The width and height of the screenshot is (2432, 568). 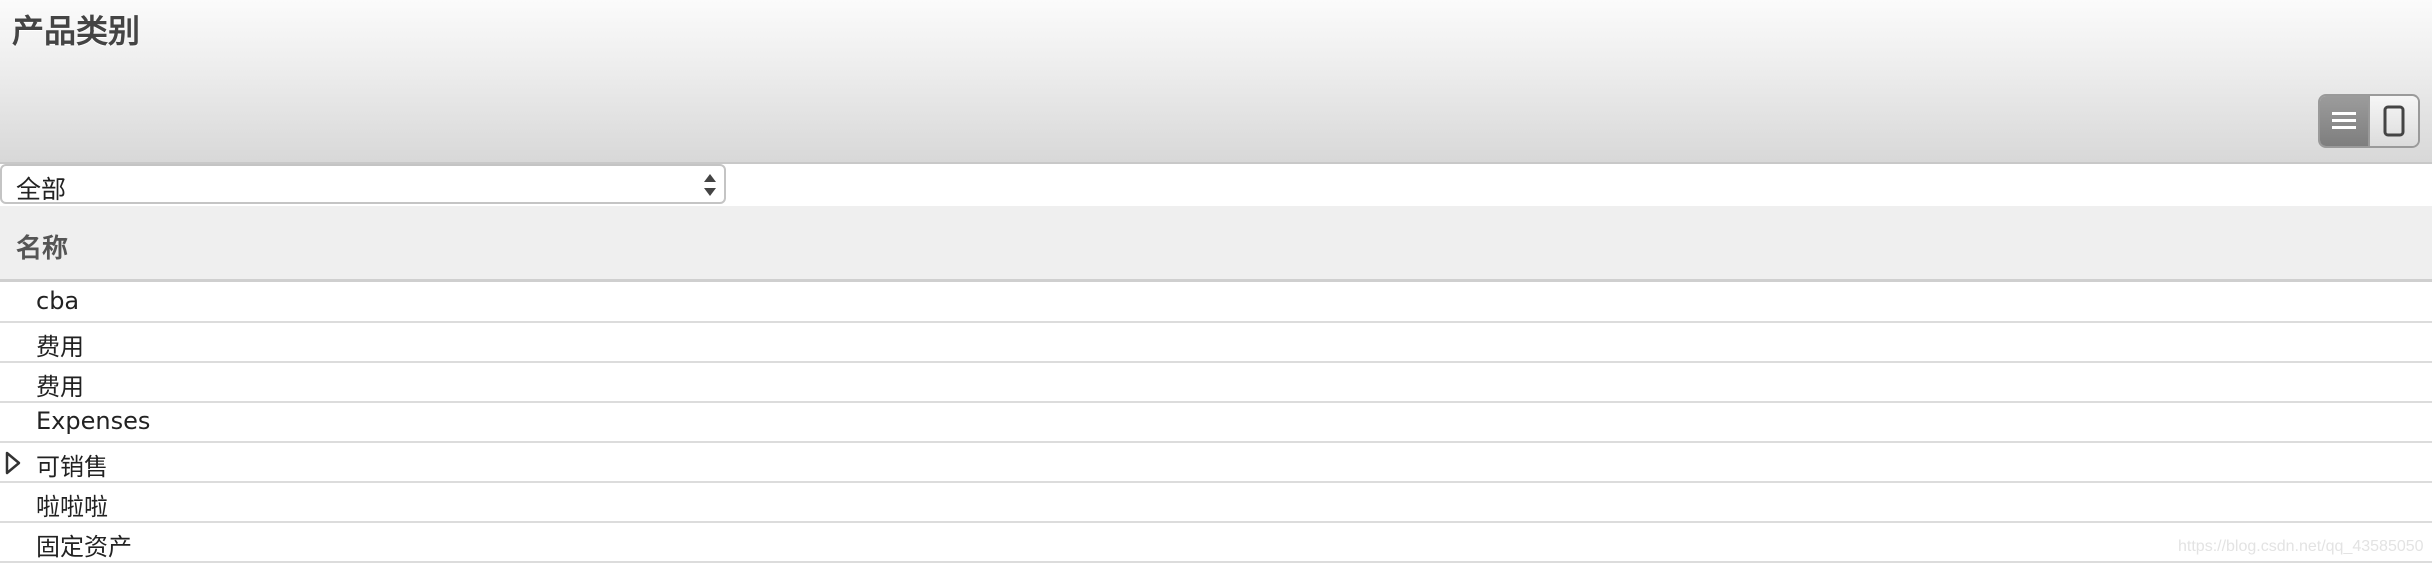 I want to click on form-view-icon, so click(x=2394, y=121).